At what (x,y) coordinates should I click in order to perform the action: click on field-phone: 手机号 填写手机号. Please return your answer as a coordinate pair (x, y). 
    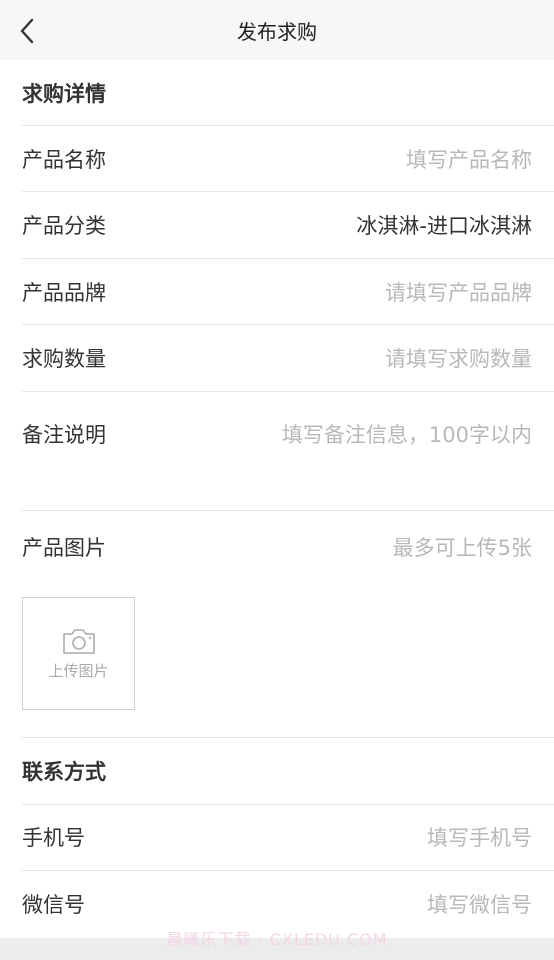
    Looking at the image, I should click on (288, 837).